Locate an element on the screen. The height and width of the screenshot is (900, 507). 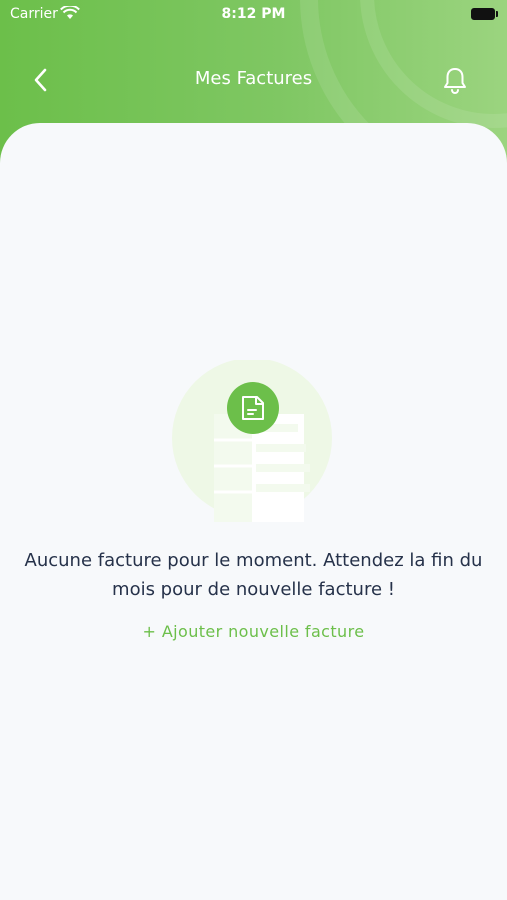
status-bar: Carrier 8:12 PM is located at coordinates (253, 15).